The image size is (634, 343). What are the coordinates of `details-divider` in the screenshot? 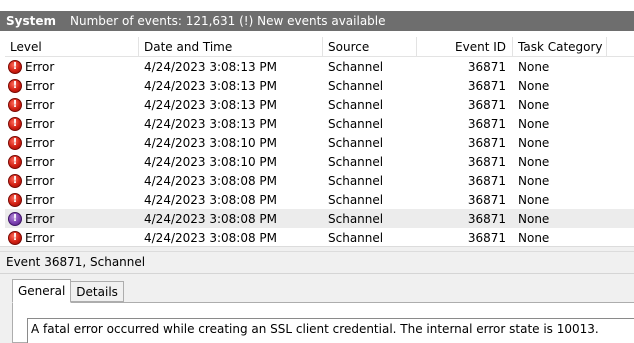 It's located at (317, 273).